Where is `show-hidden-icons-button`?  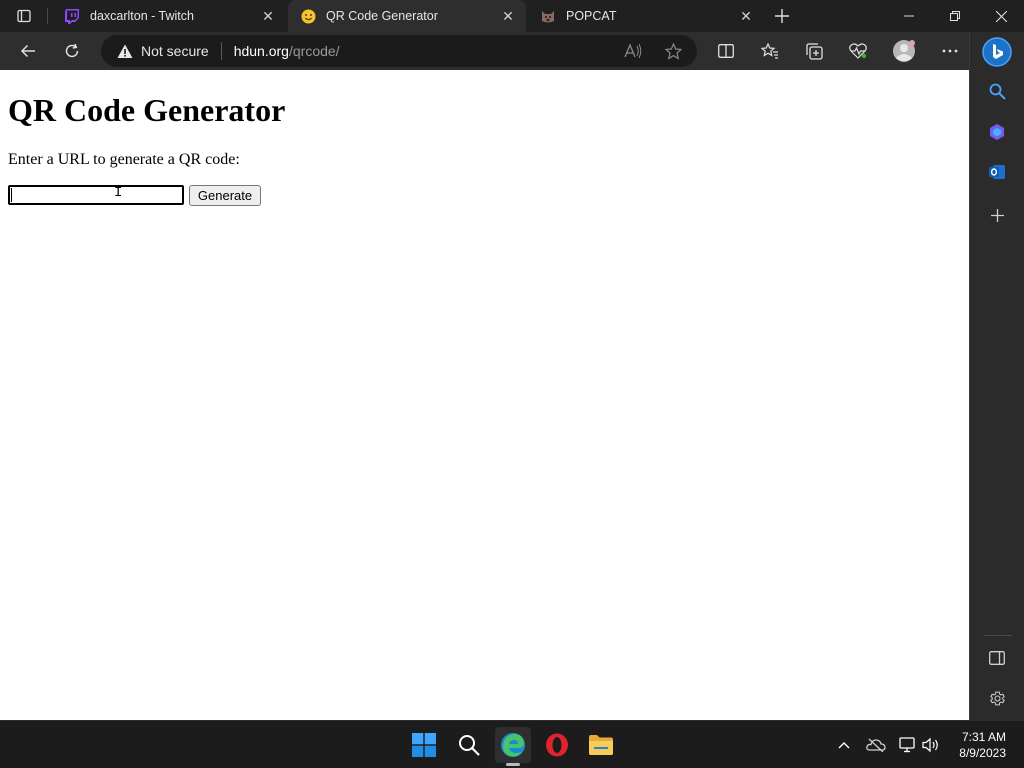
show-hidden-icons-button is located at coordinates (844, 745).